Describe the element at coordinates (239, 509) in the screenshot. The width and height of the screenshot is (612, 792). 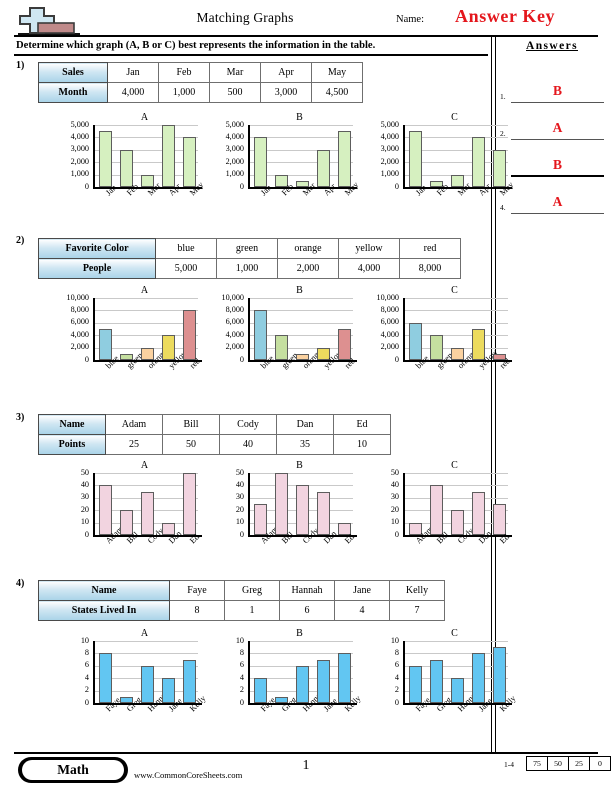
I see `y-axis-tick-label: 20` at that location.